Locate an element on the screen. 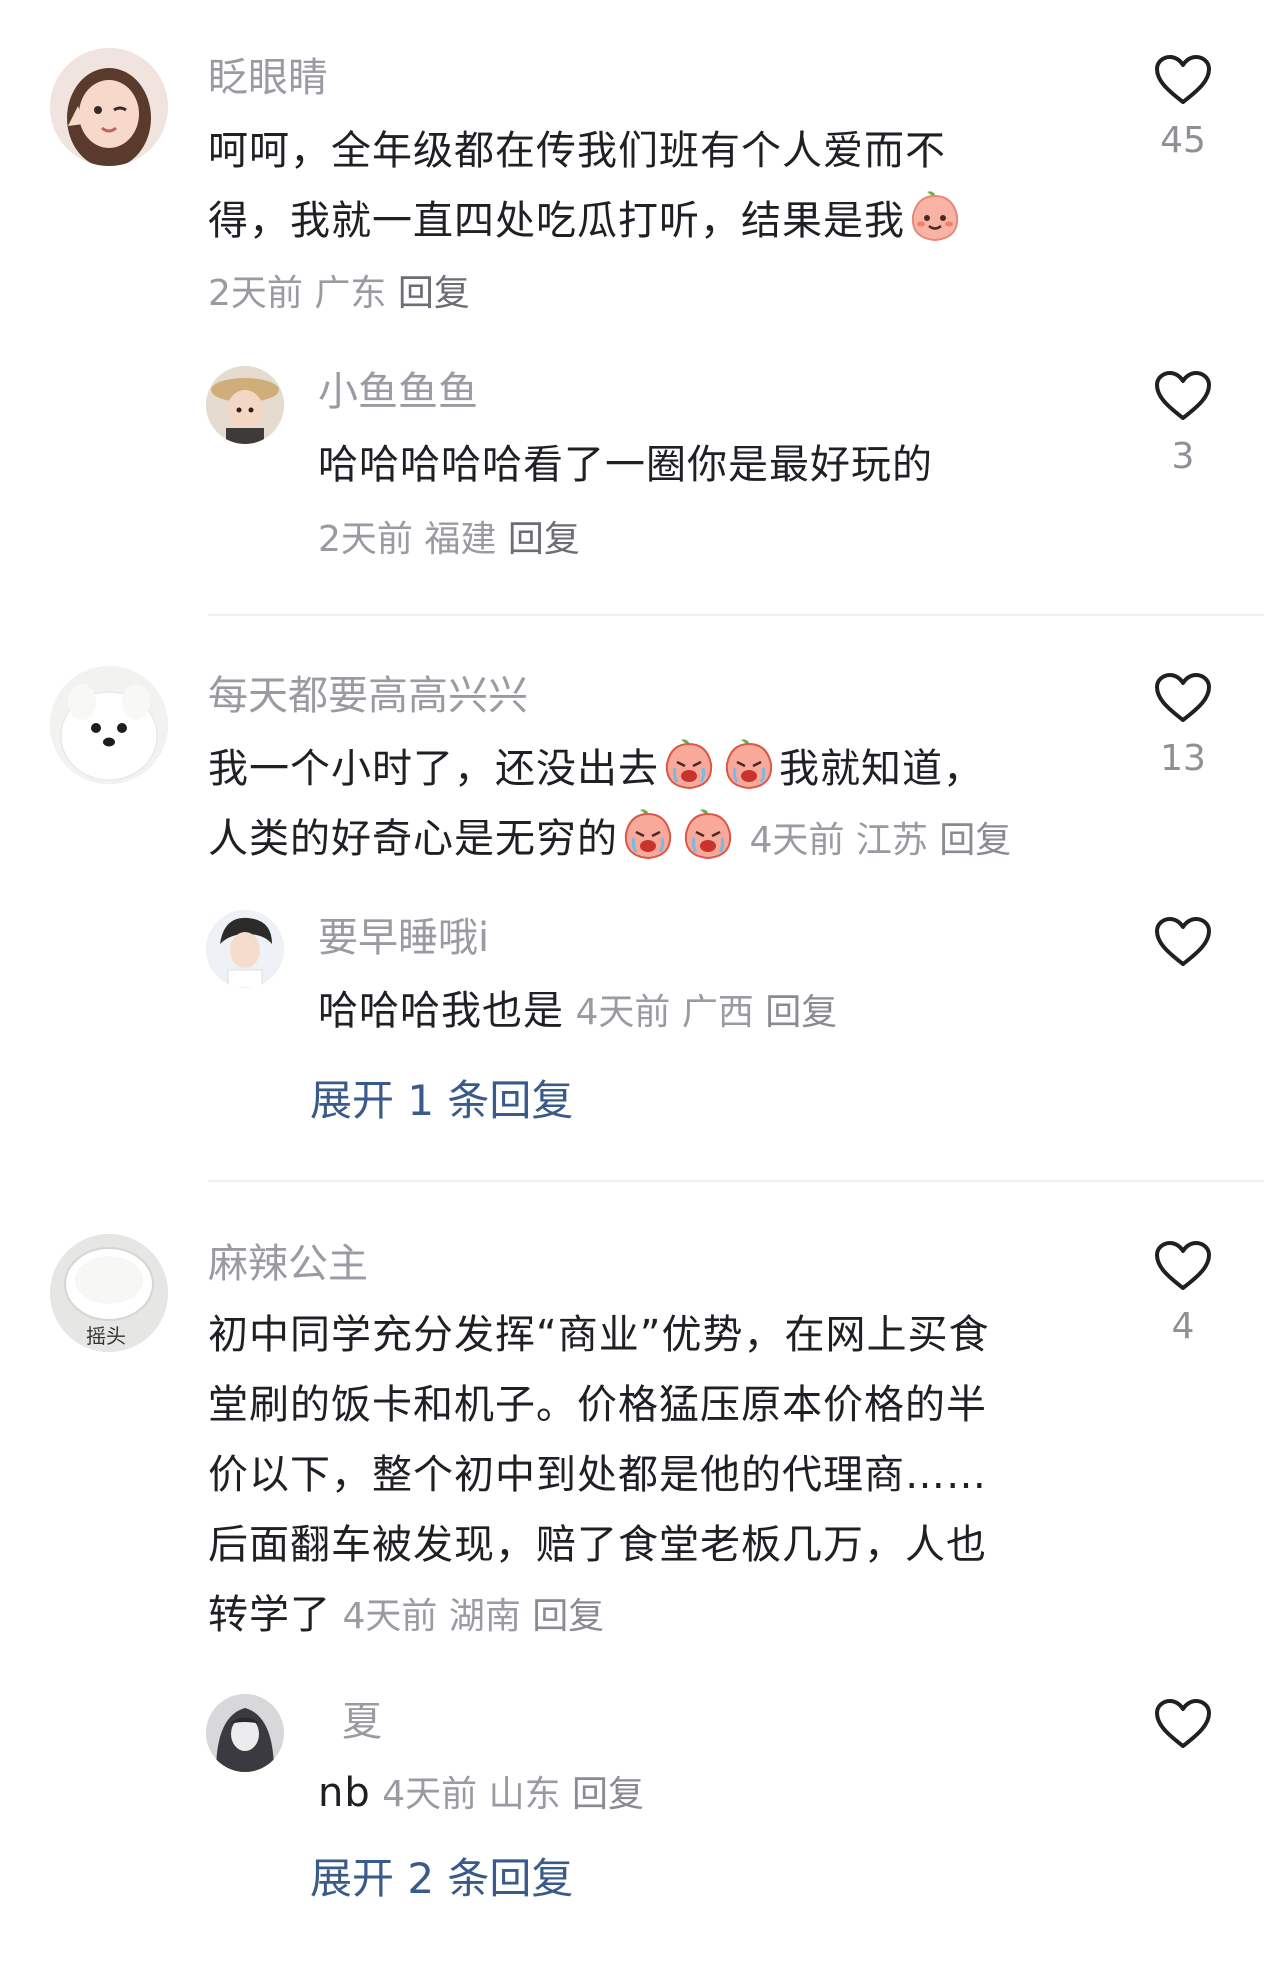 The width and height of the screenshot is (1280, 1981). reply-username: 夏 is located at coordinates (362, 1722).